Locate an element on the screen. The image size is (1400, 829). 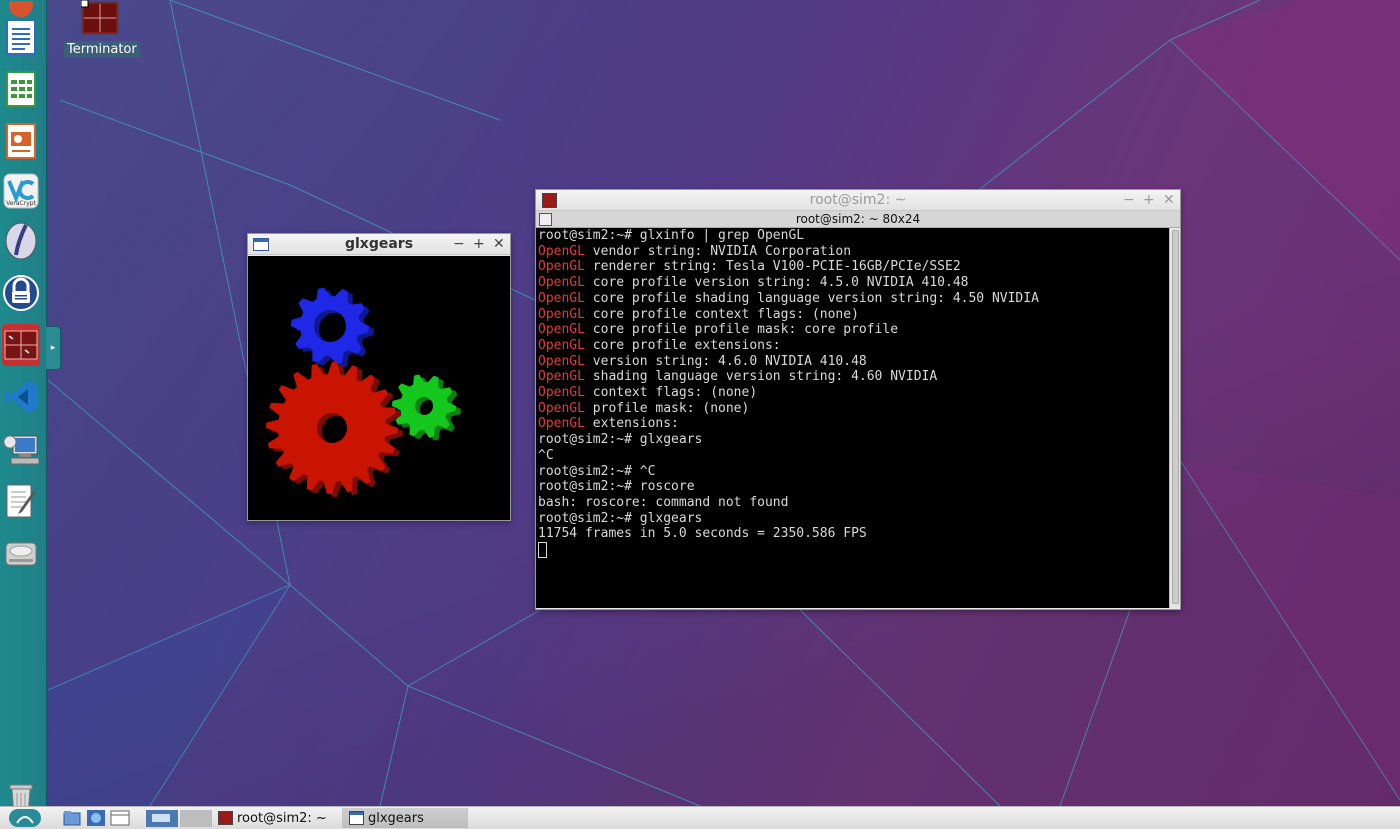
terminal-line: root@sim2:~# glxgears is located at coordinates (854, 440).